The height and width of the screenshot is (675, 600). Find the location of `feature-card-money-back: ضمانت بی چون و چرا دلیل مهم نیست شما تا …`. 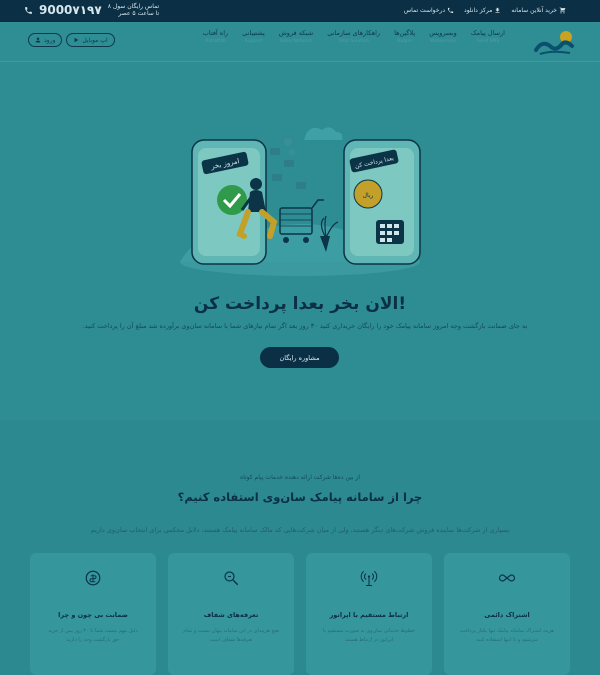

feature-card-money-back: ضمانت بی چون و چرا دلیل مهم نیست شما تا … is located at coordinates (93, 614).